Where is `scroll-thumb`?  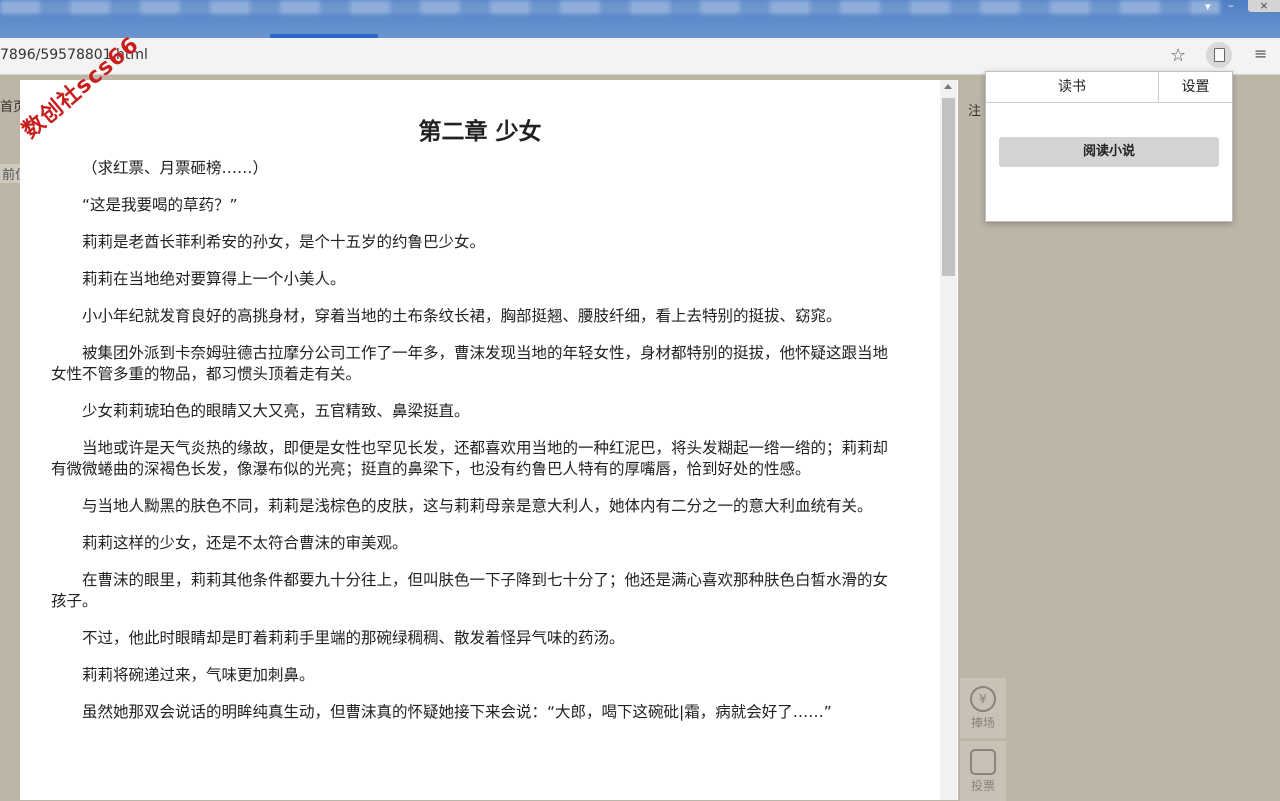
scroll-thumb is located at coordinates (948, 187).